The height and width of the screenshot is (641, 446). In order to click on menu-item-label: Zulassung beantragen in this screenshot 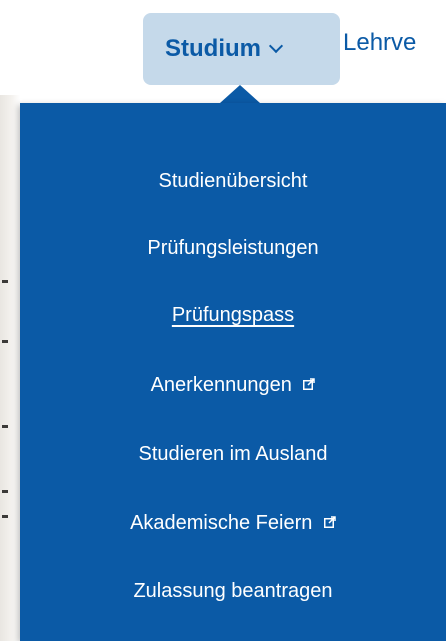, I will do `click(233, 591)`.